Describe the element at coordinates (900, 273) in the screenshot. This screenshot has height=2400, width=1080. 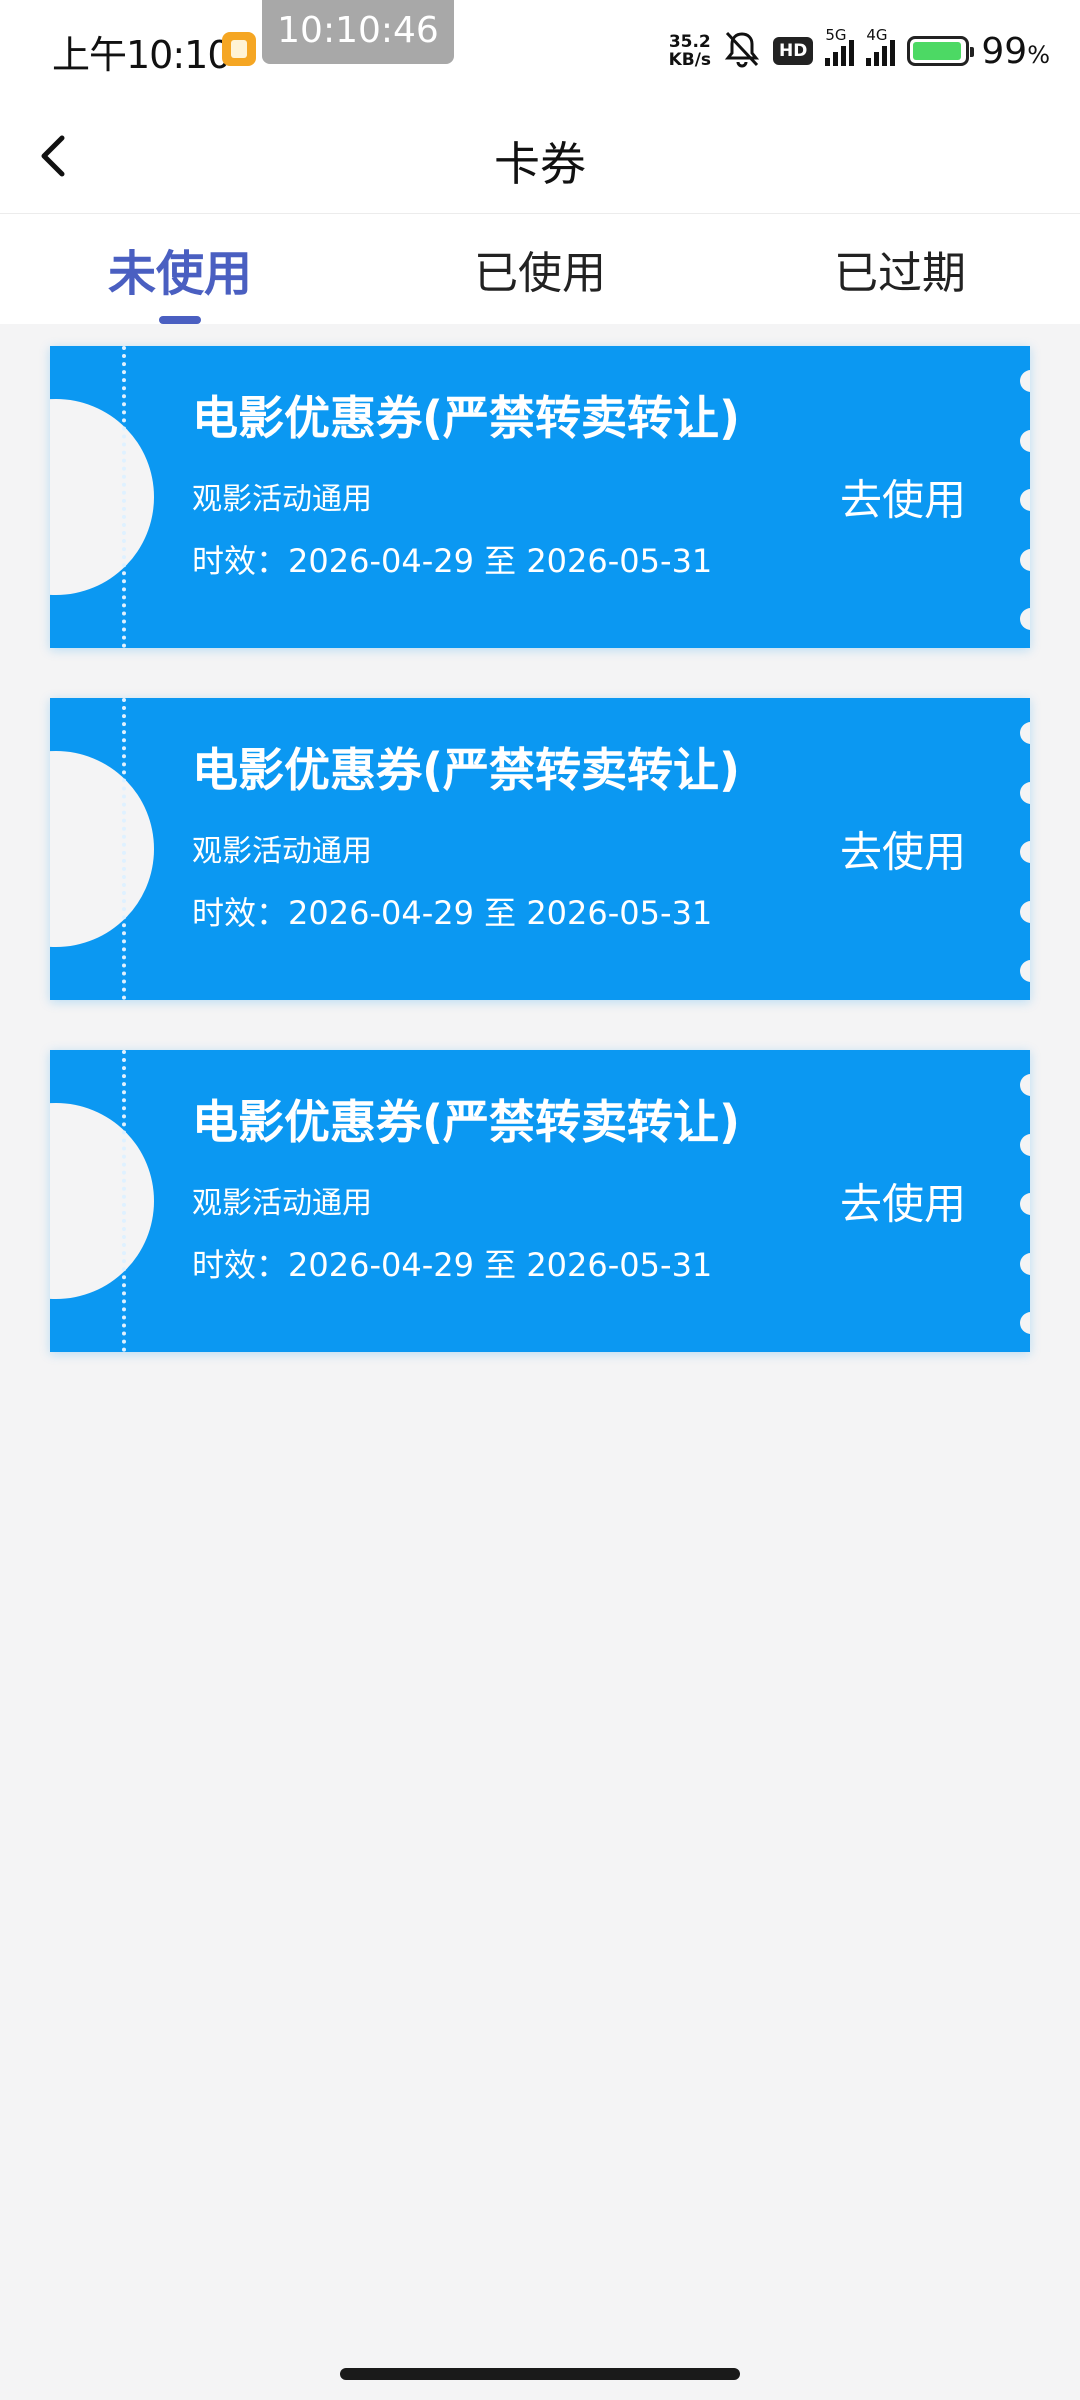
I see `tab-expired-label: 已过期` at that location.